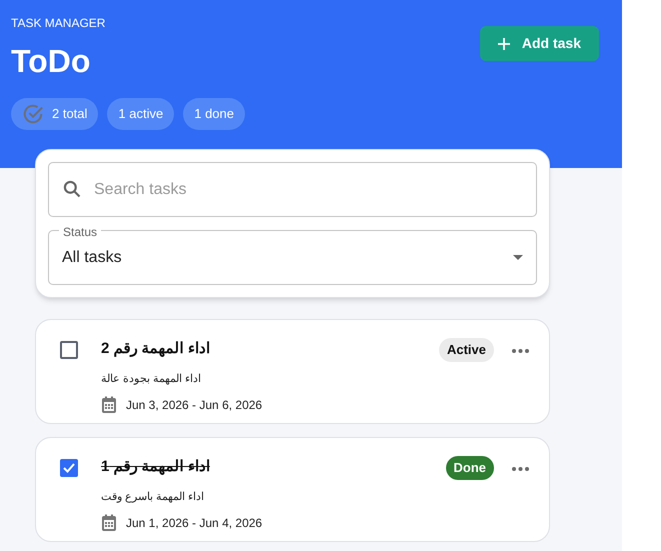 This screenshot has width=661, height=551. I want to click on app-eyebrow: TASK MANAGER, so click(58, 23).